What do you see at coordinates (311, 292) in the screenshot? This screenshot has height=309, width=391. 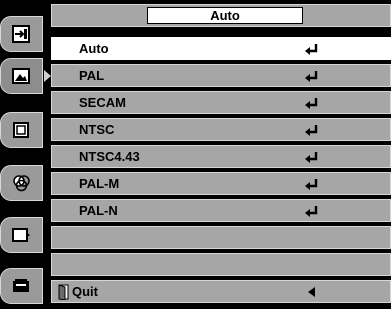 I see `back-arrow-icon` at bounding box center [311, 292].